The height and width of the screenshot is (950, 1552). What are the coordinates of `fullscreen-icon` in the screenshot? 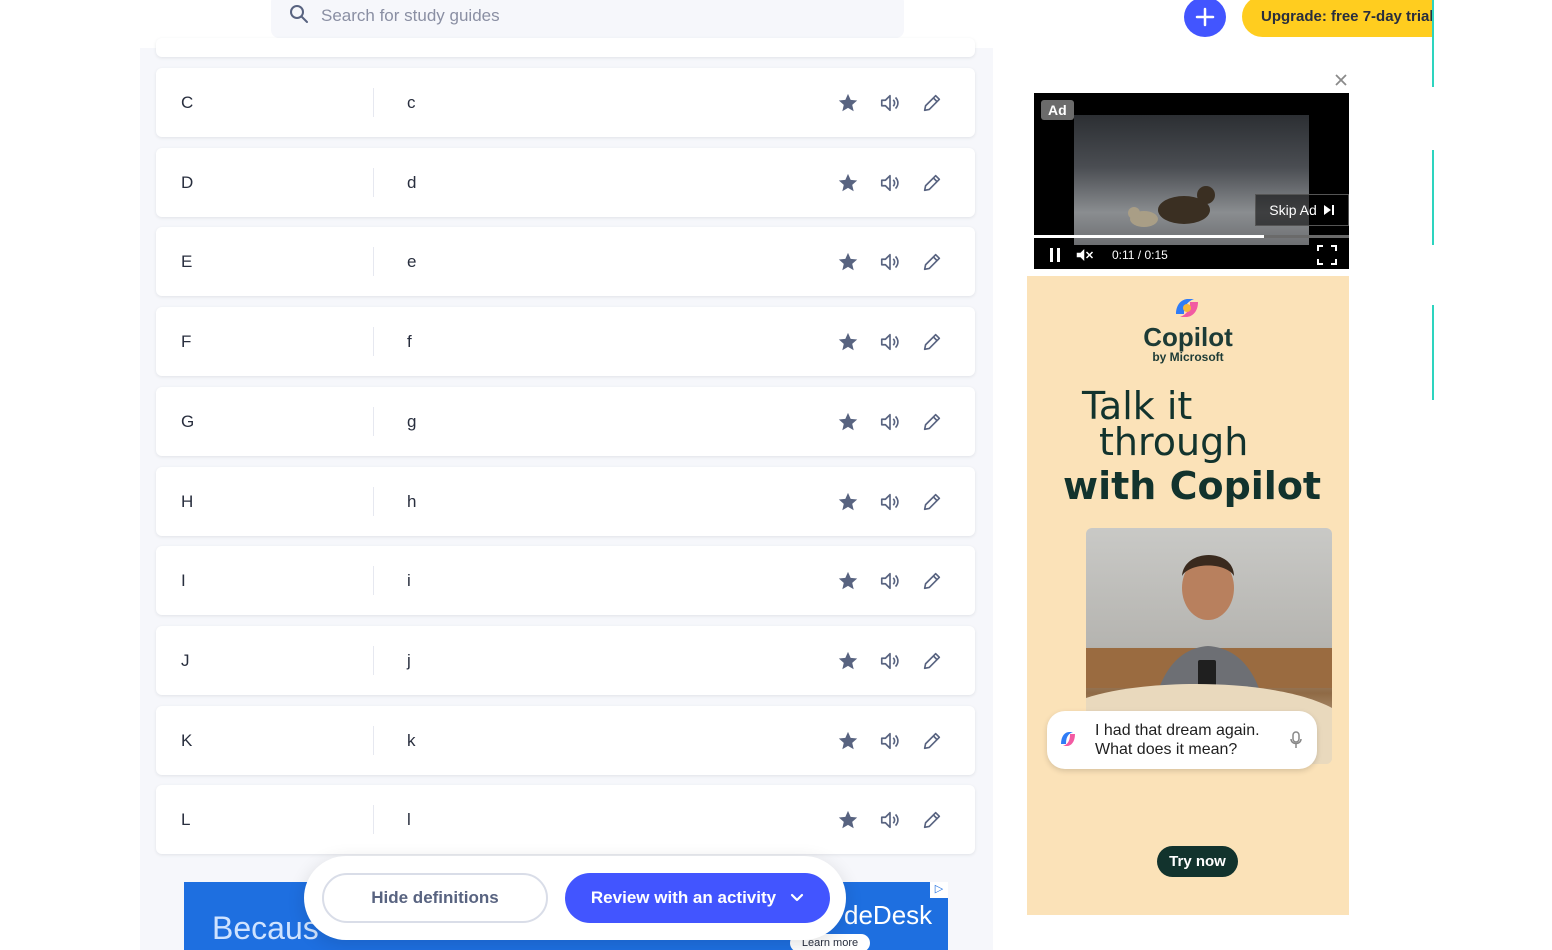 It's located at (1327, 255).